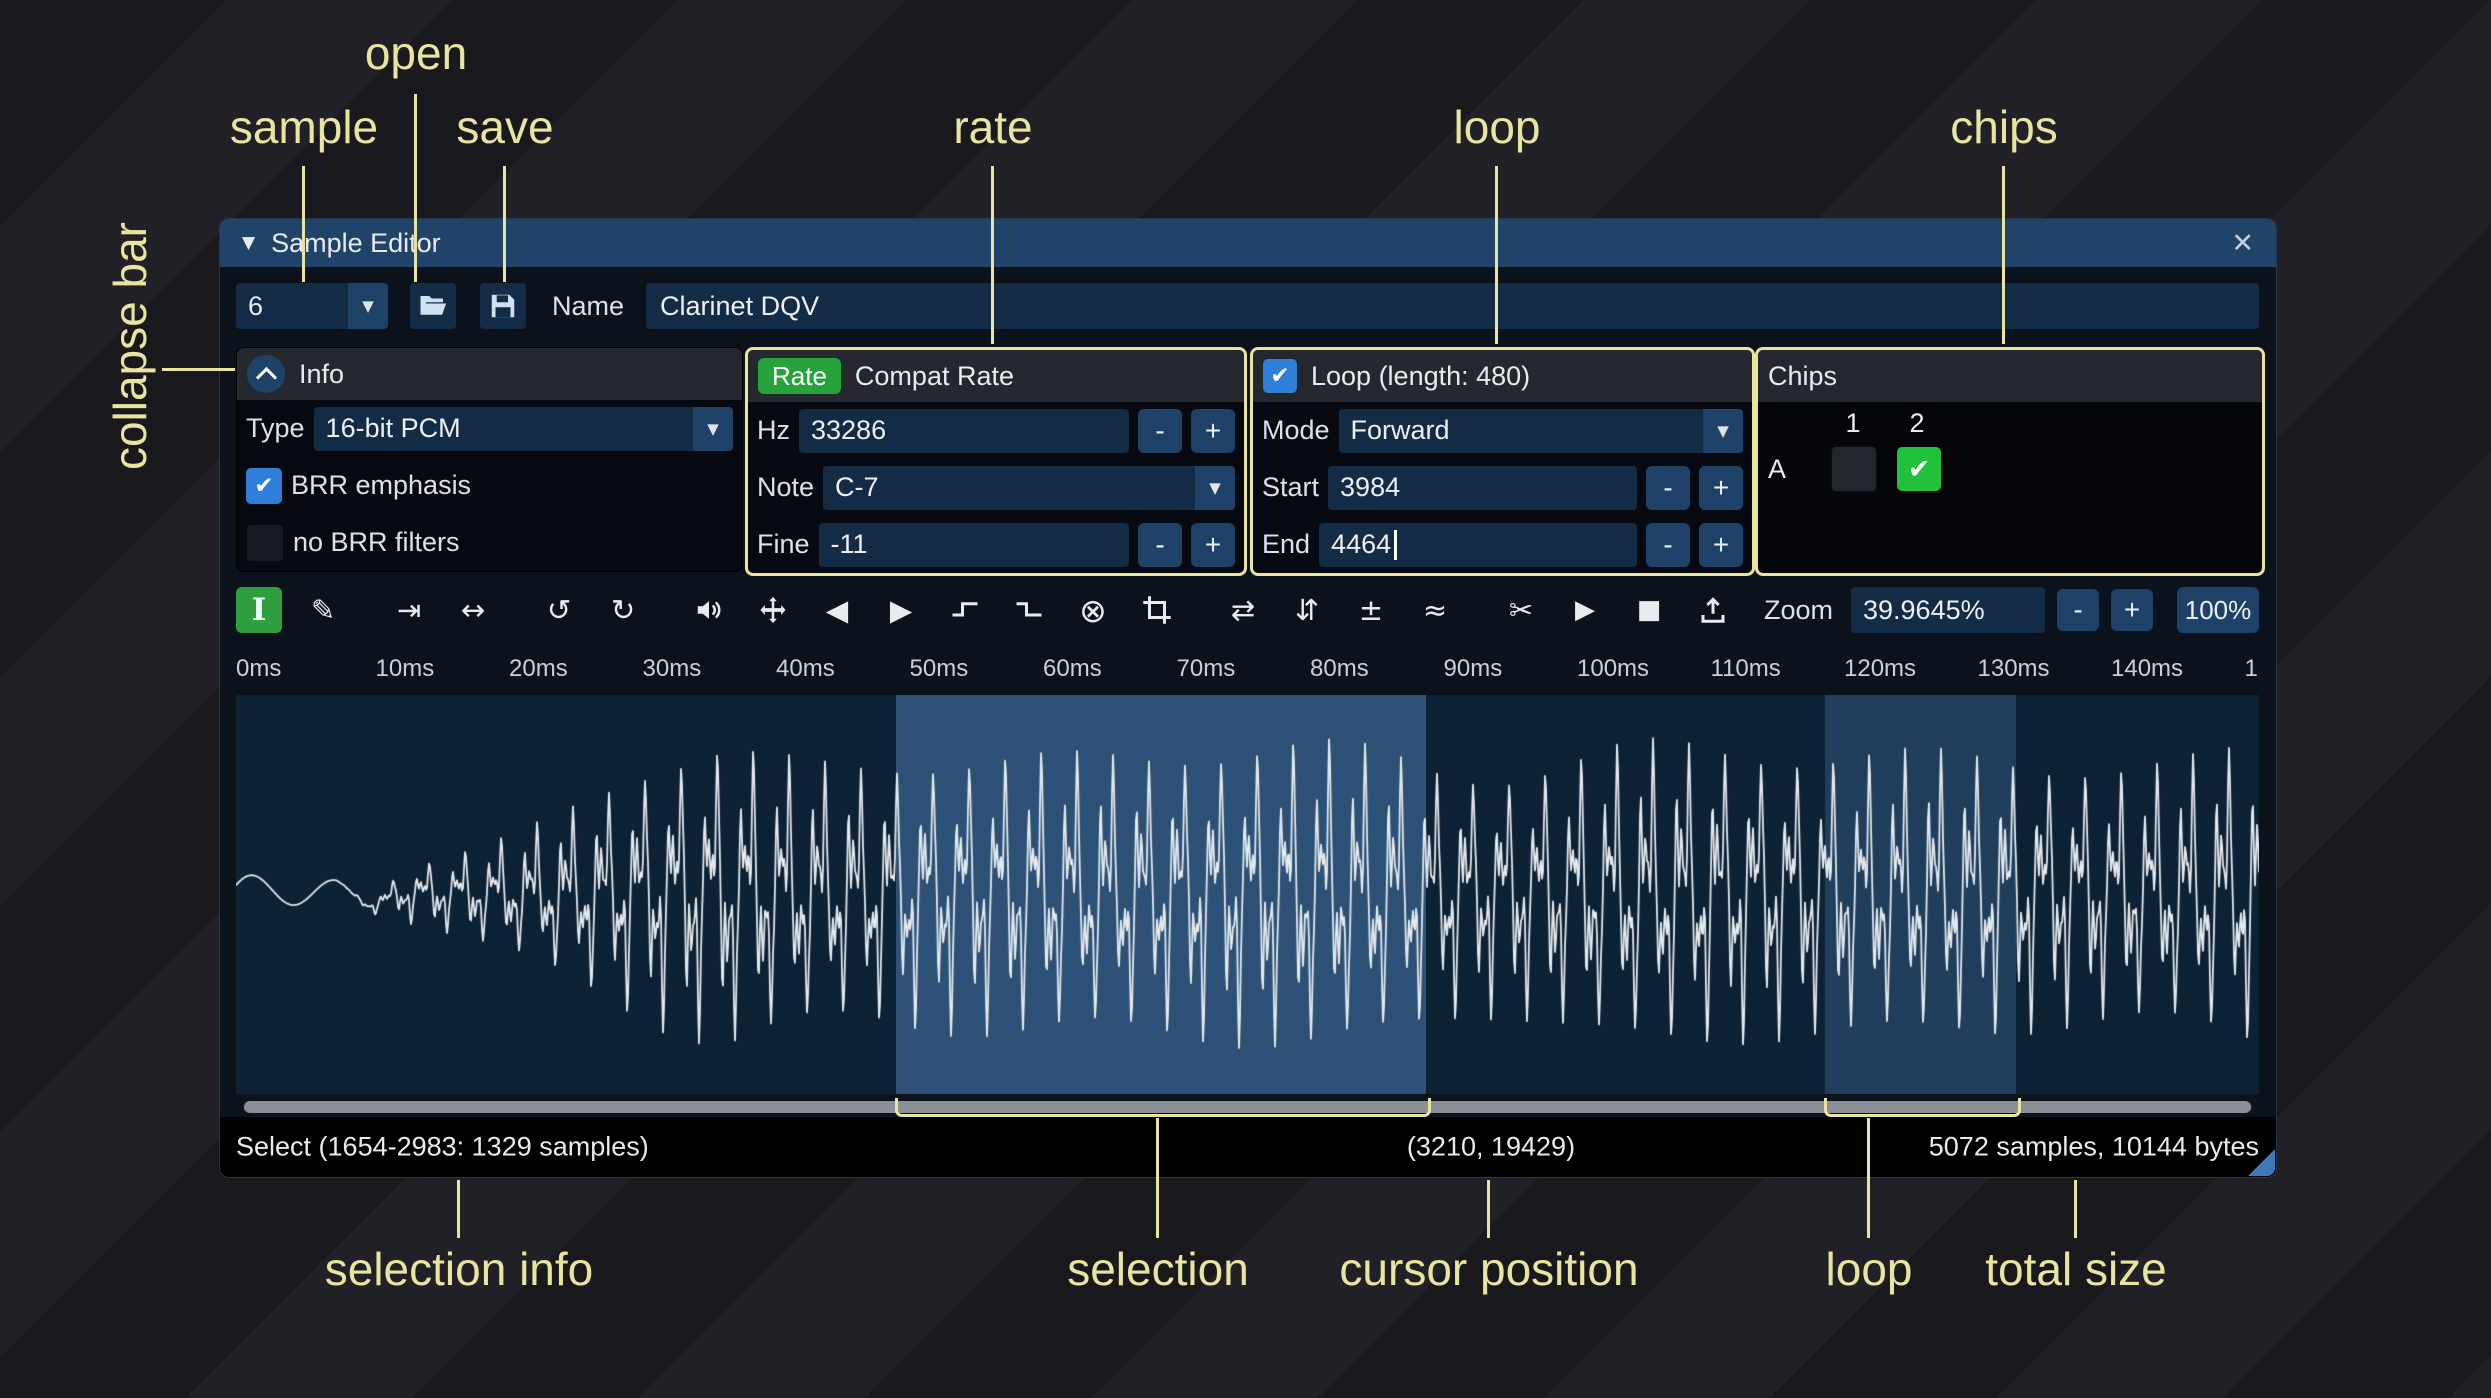  I want to click on pencil-icon: ✎, so click(323, 610).